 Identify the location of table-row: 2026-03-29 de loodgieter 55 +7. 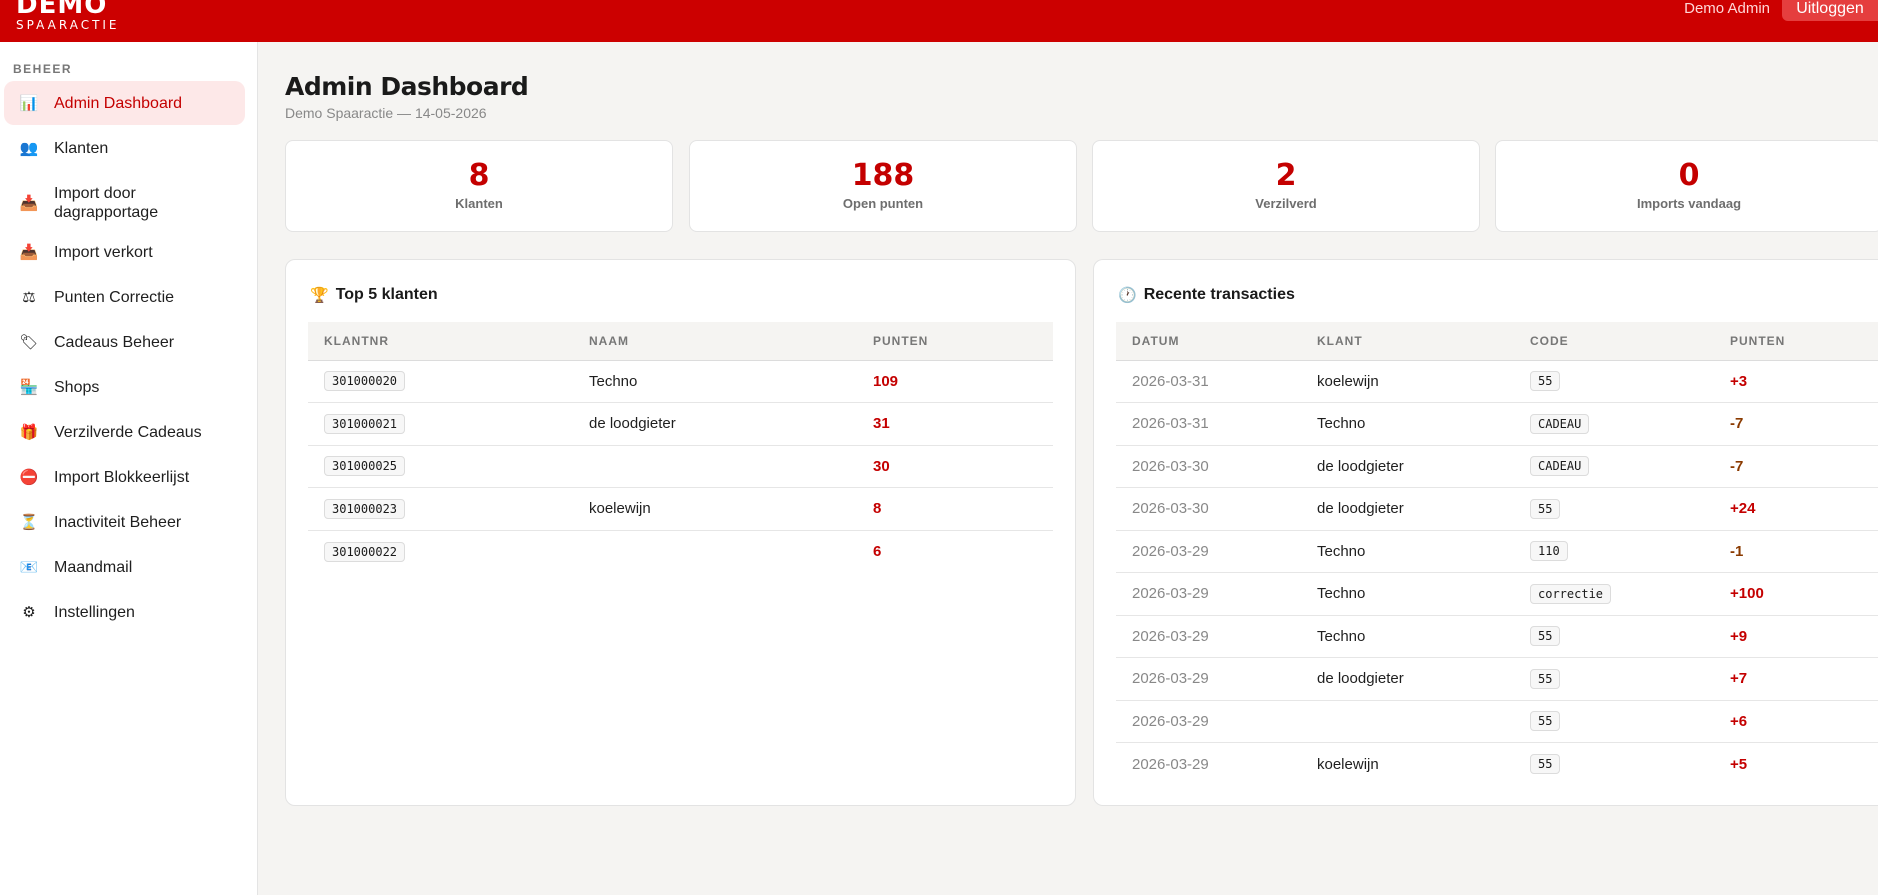
(1497, 679).